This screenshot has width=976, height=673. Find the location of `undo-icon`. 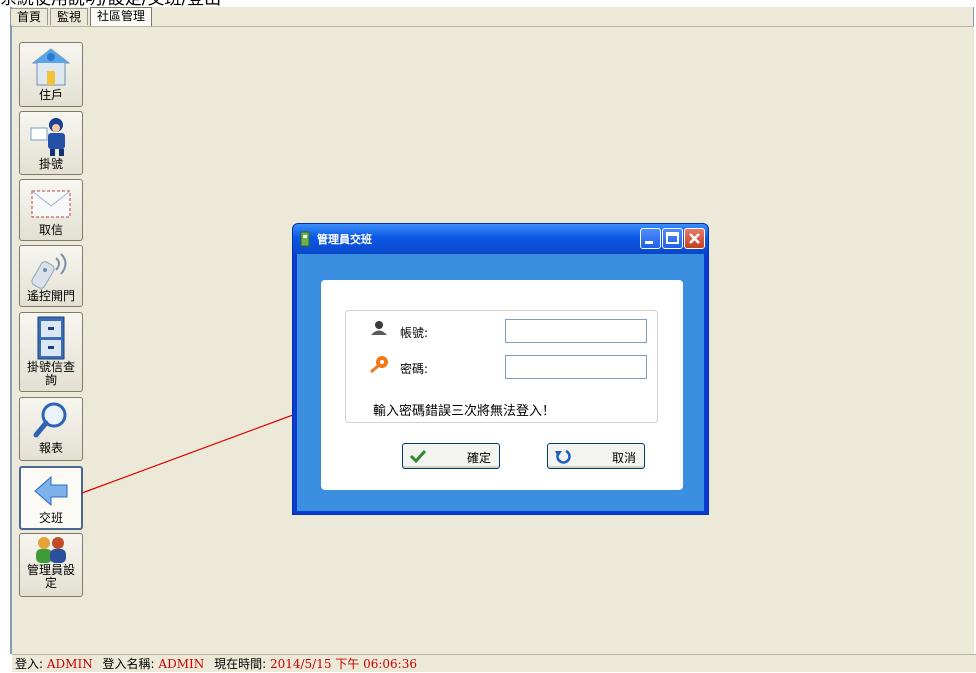

undo-icon is located at coordinates (563, 456).